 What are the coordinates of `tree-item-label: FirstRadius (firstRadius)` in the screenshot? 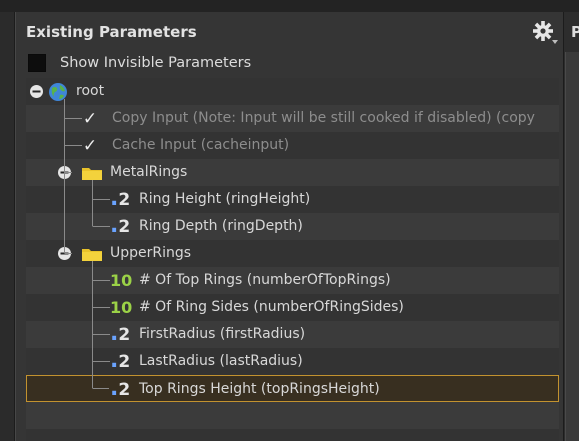 It's located at (222, 334).